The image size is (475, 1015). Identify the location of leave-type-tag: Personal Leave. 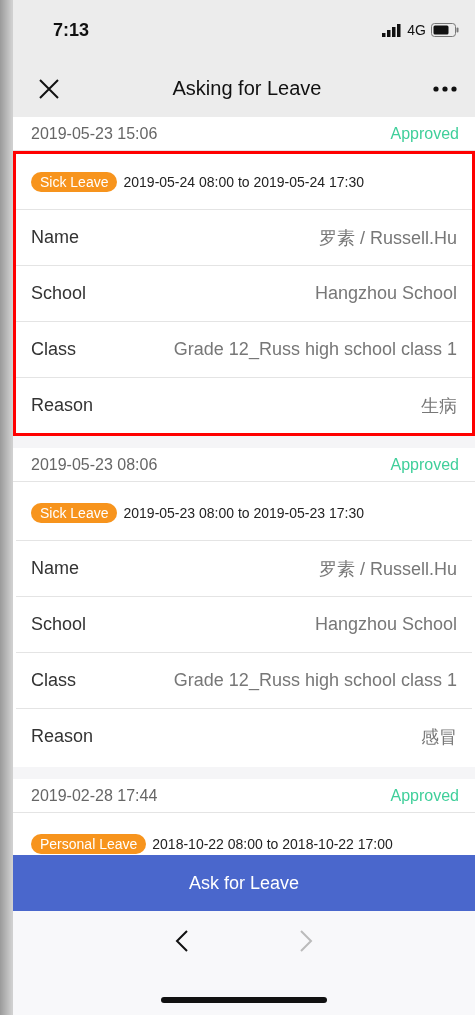
(89, 843).